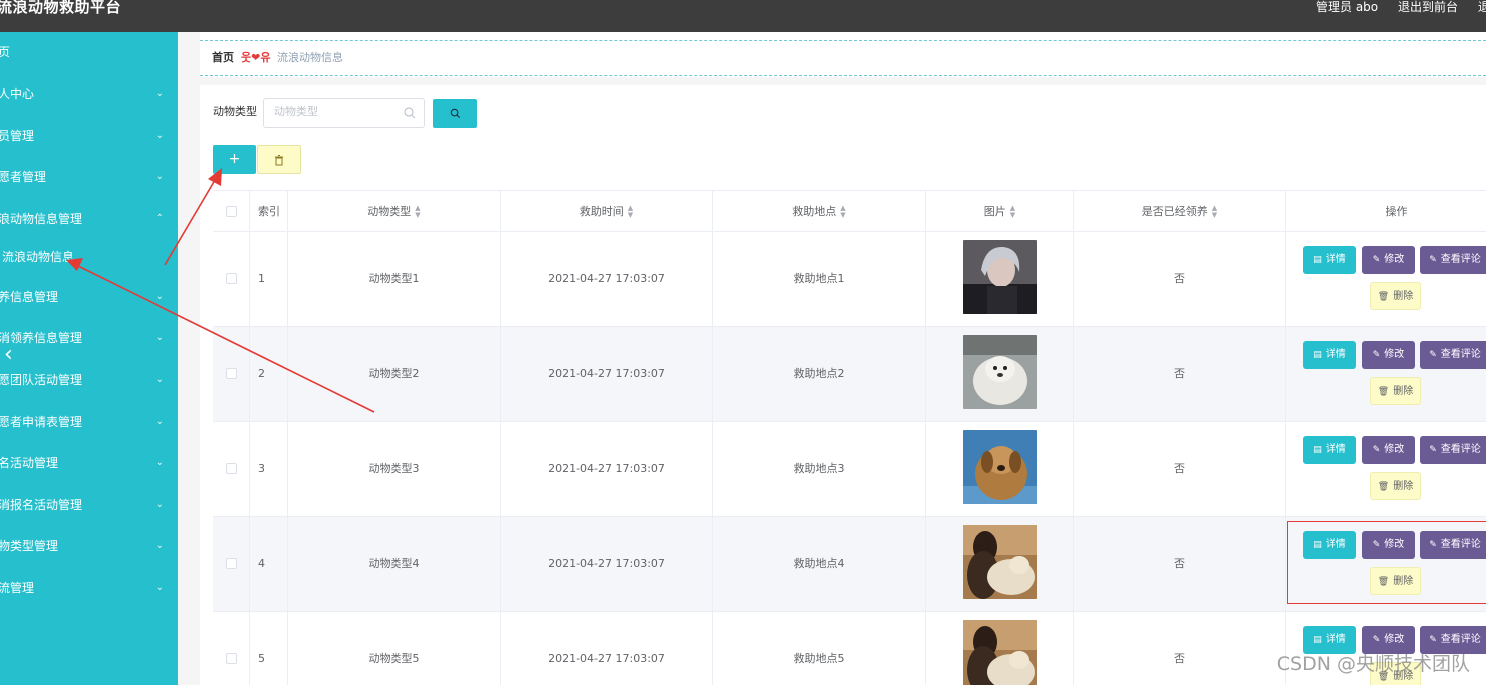 Image resolution: width=1486 pixels, height=685 pixels. I want to click on column-header-rescue-place: 救助地点 ▲ ▼, so click(819, 211).